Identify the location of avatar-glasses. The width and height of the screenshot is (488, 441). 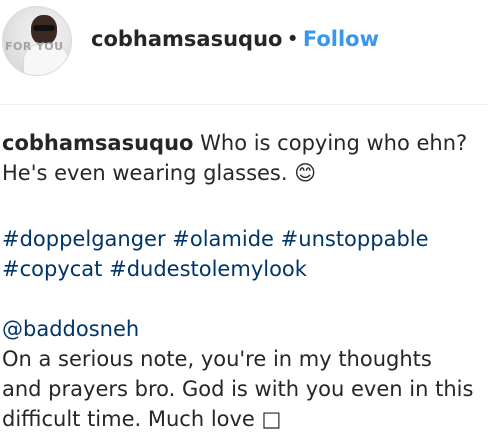
(44, 28).